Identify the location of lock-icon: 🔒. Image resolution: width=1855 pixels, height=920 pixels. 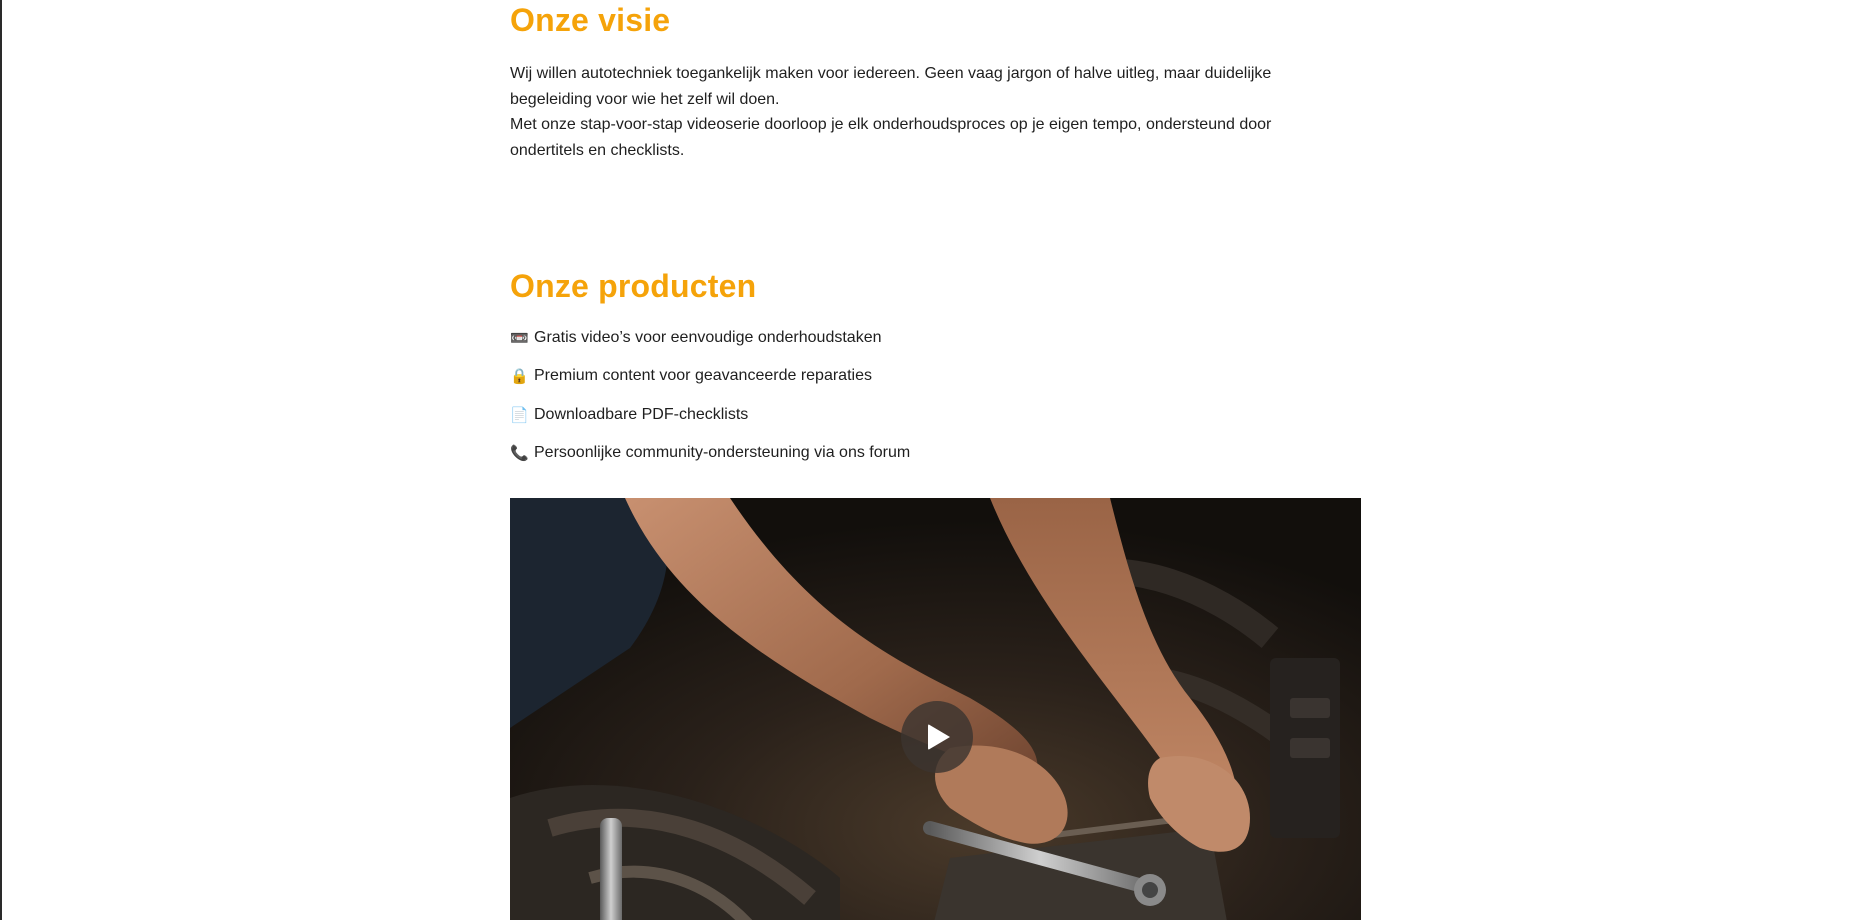
(519, 376).